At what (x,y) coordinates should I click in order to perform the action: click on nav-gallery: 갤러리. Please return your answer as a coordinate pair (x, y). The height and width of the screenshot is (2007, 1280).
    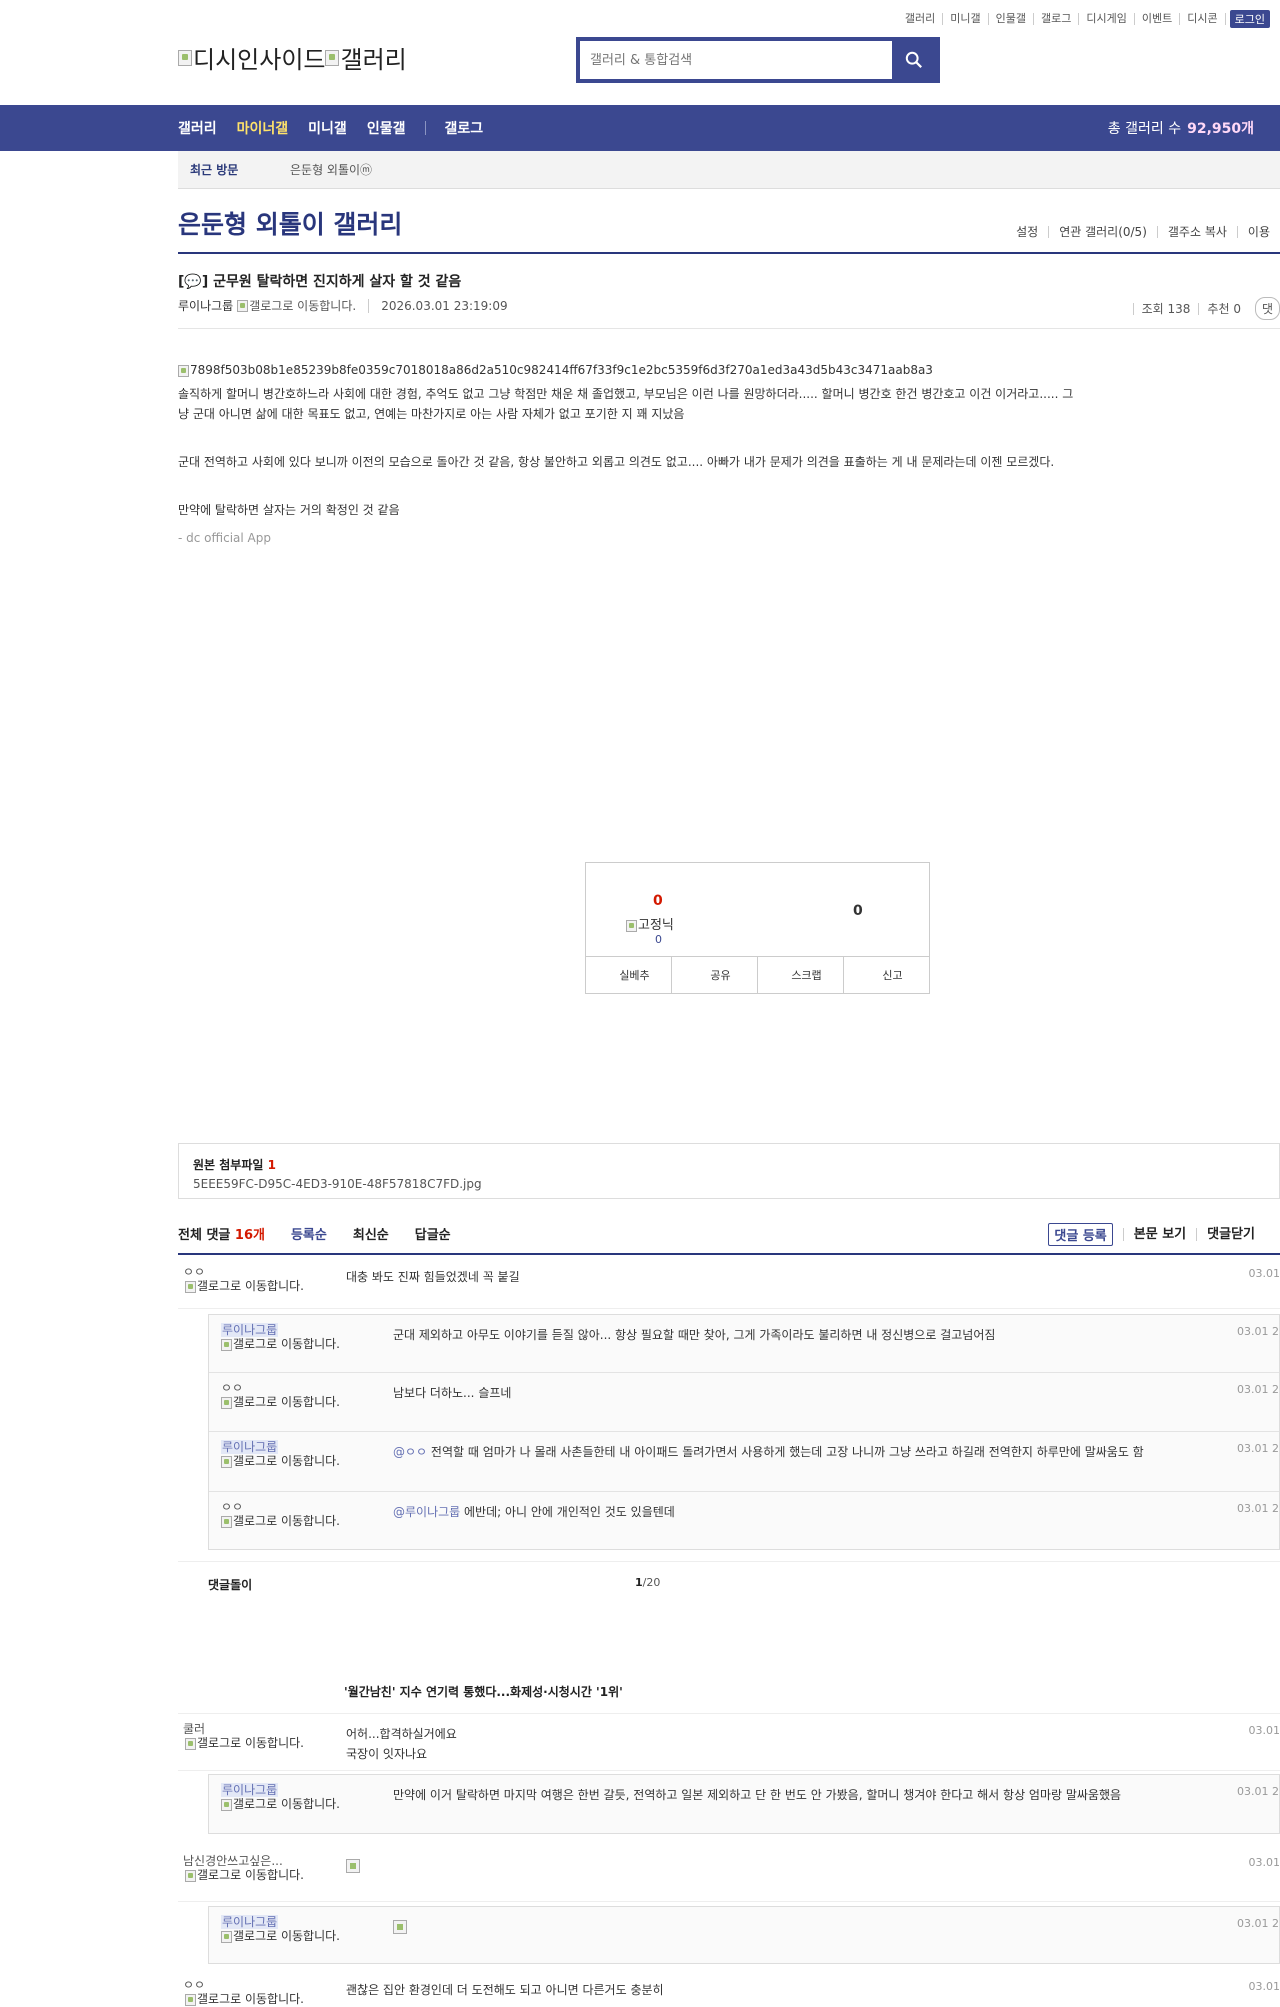
    Looking at the image, I should click on (197, 128).